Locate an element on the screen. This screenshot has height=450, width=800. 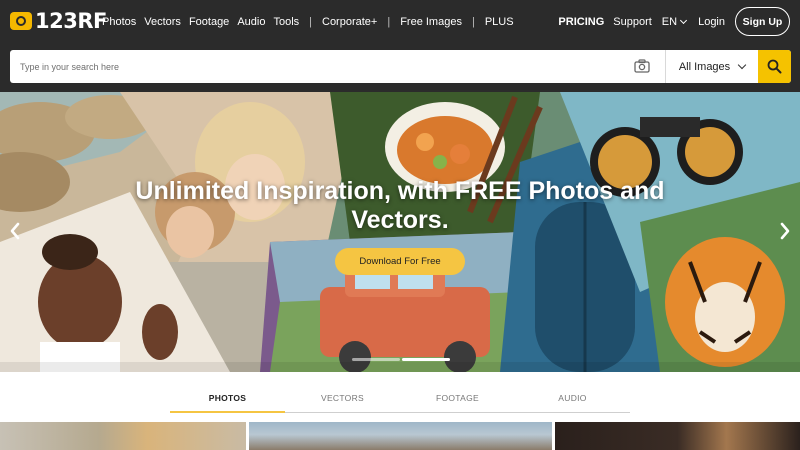
carousel-next-button is located at coordinates (785, 231).